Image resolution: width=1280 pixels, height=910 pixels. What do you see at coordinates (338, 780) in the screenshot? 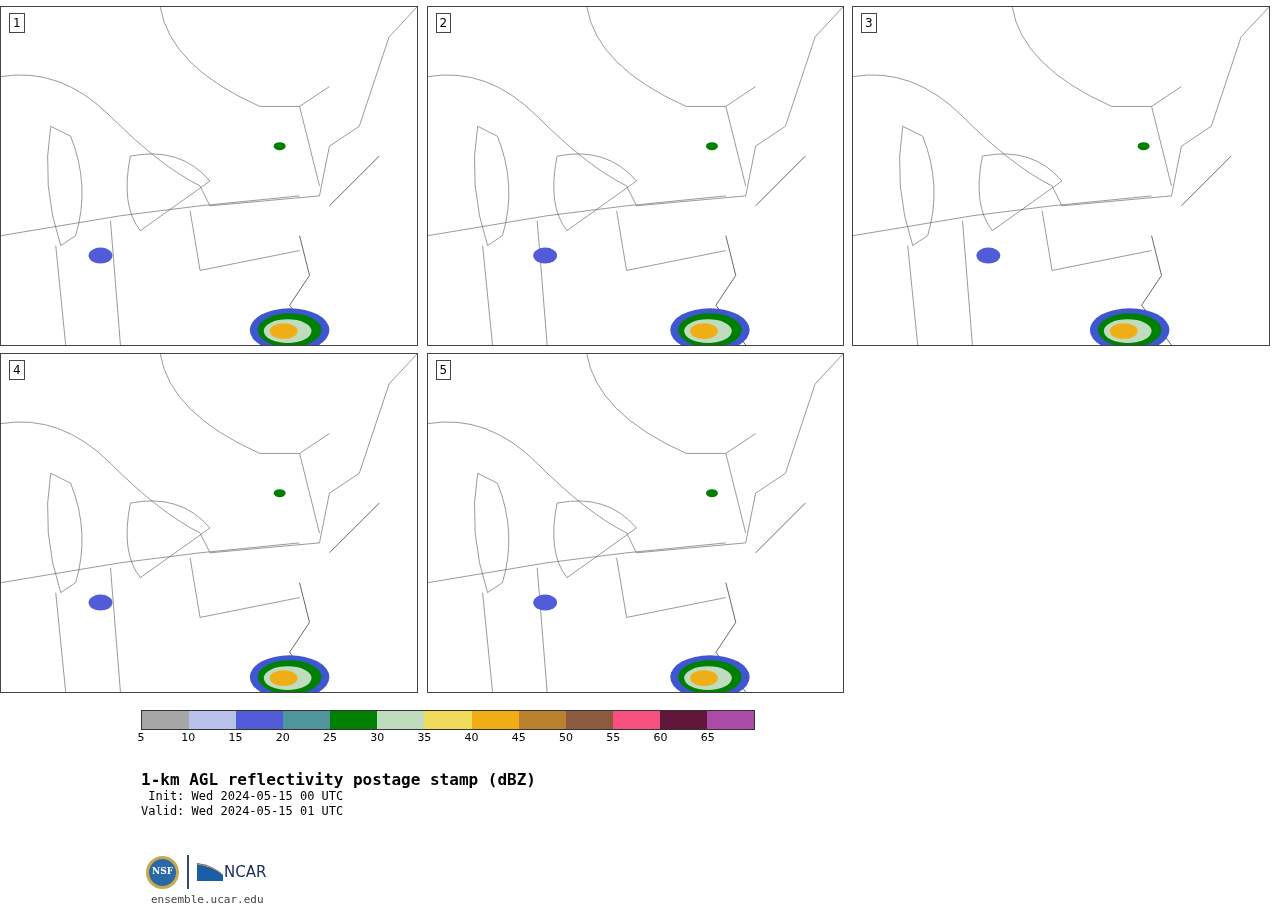
I see `plot-title: 1-km AGL reflectivity postage stamp (dBZ)` at bounding box center [338, 780].